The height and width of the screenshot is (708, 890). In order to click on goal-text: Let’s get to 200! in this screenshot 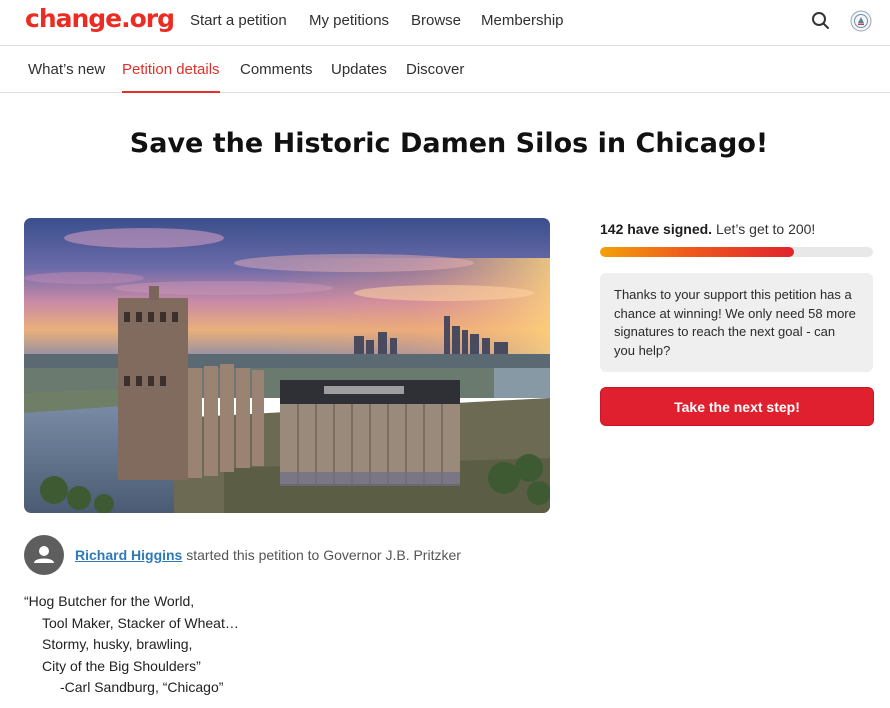, I will do `click(764, 229)`.